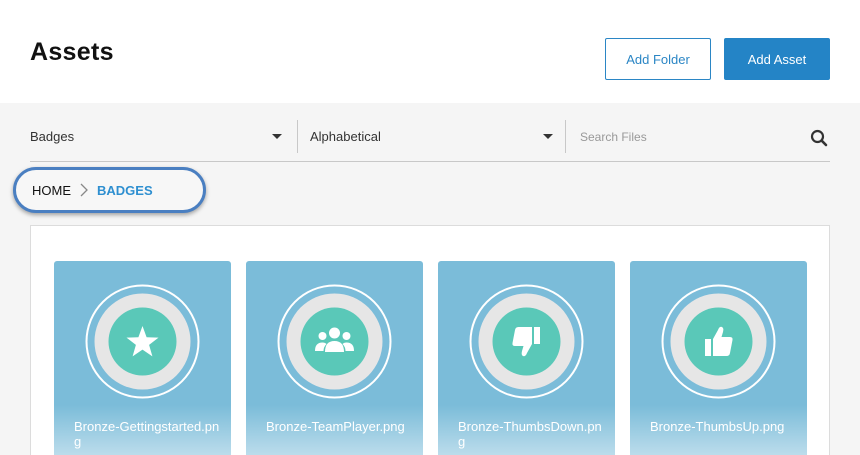  What do you see at coordinates (72, 52) in the screenshot?
I see `page-title: Assets` at bounding box center [72, 52].